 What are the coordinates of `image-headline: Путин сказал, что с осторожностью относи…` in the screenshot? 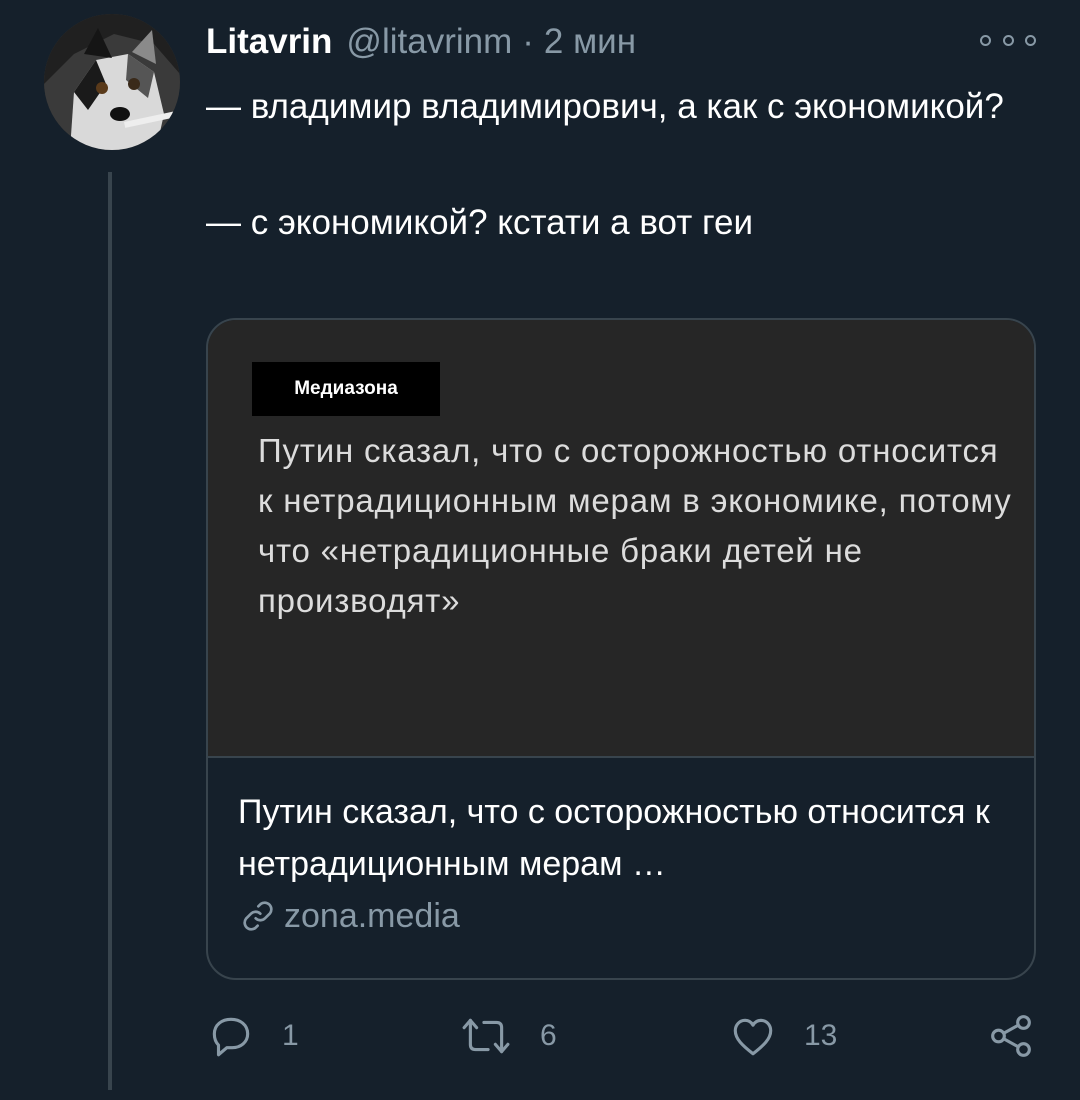 It's located at (635, 525).